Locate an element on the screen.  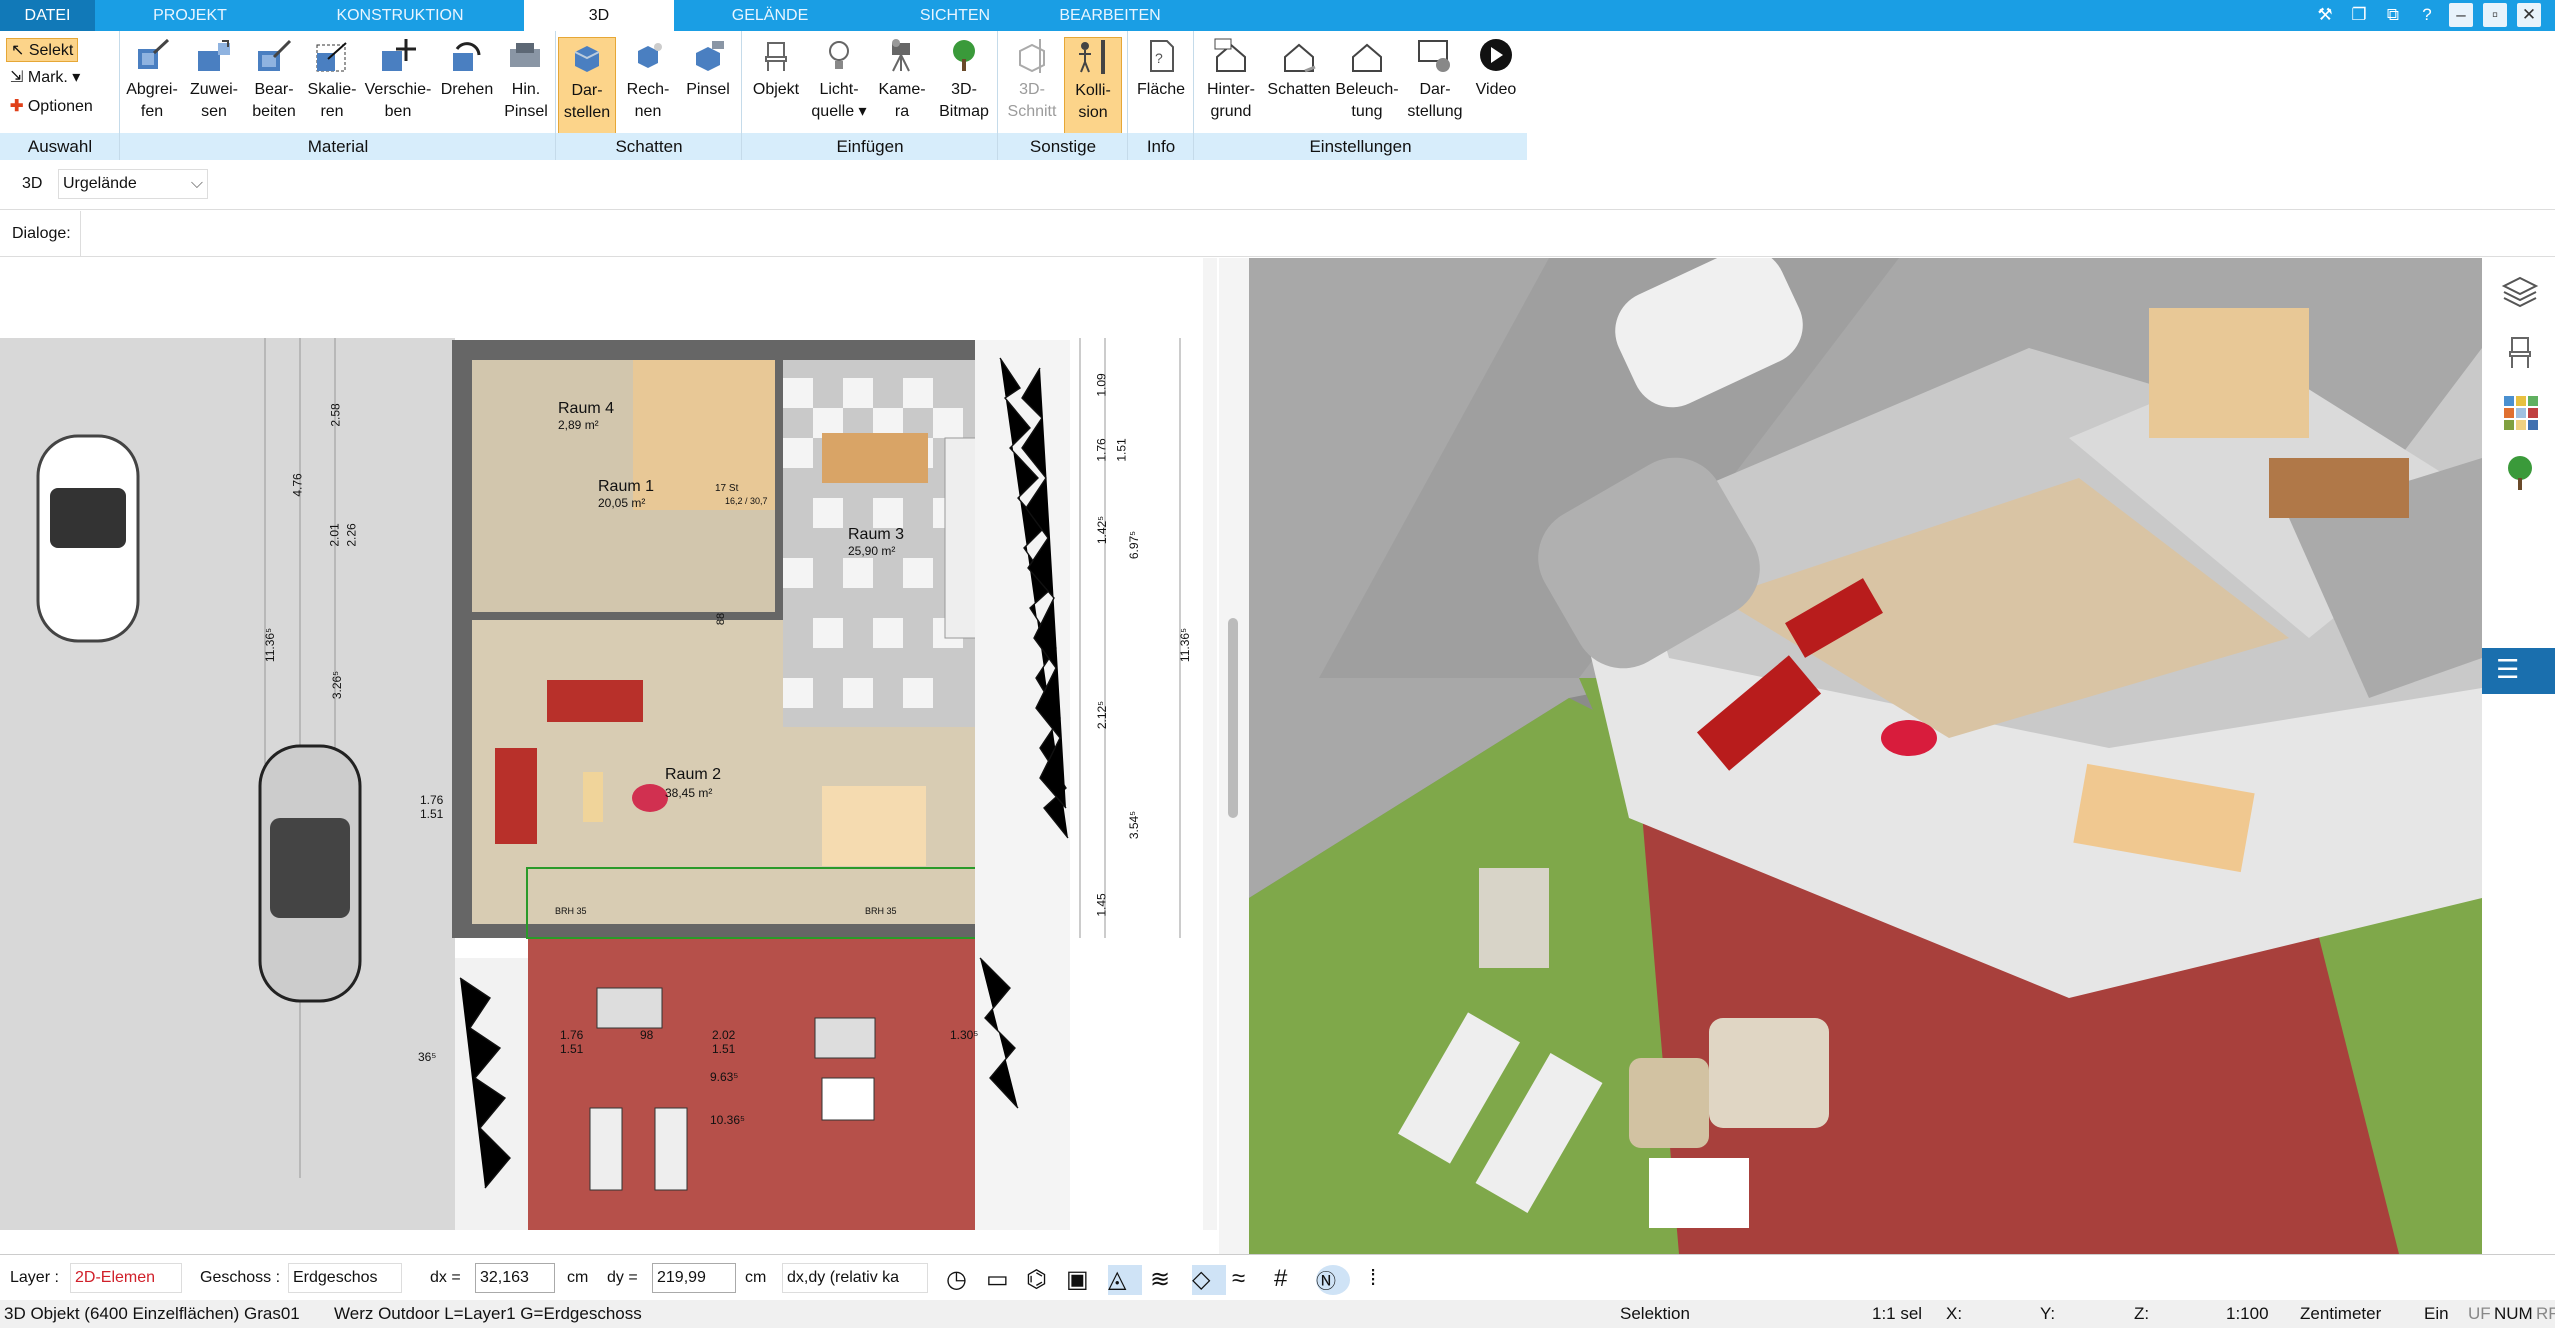
lichtquelle-button: Licht-quelle ▾ is located at coordinates (839, 80).